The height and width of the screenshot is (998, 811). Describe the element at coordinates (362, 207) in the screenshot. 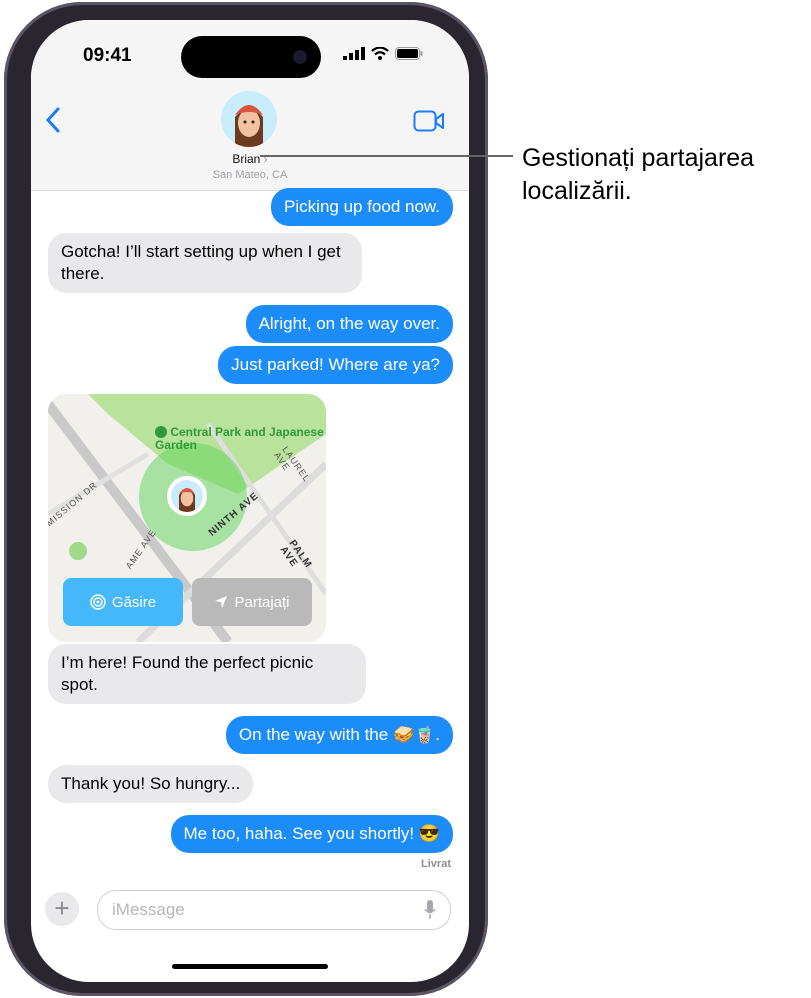

I see `message-bubble: Picking up food now.` at that location.